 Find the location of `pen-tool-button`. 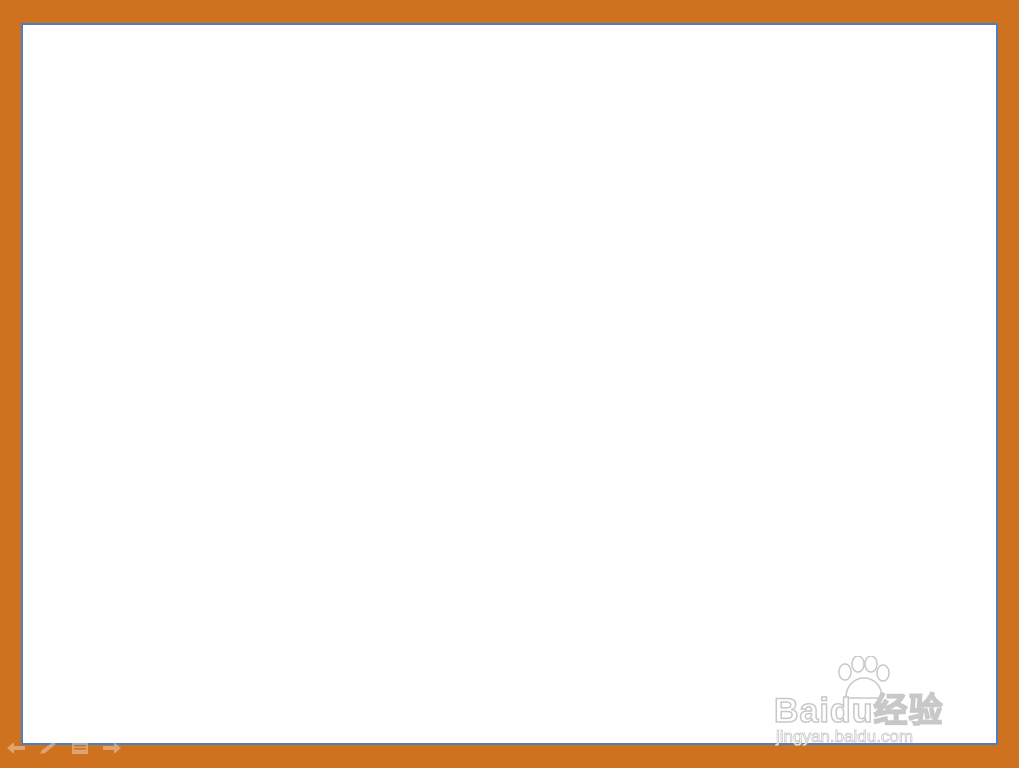

pen-tool-button is located at coordinates (48, 748).